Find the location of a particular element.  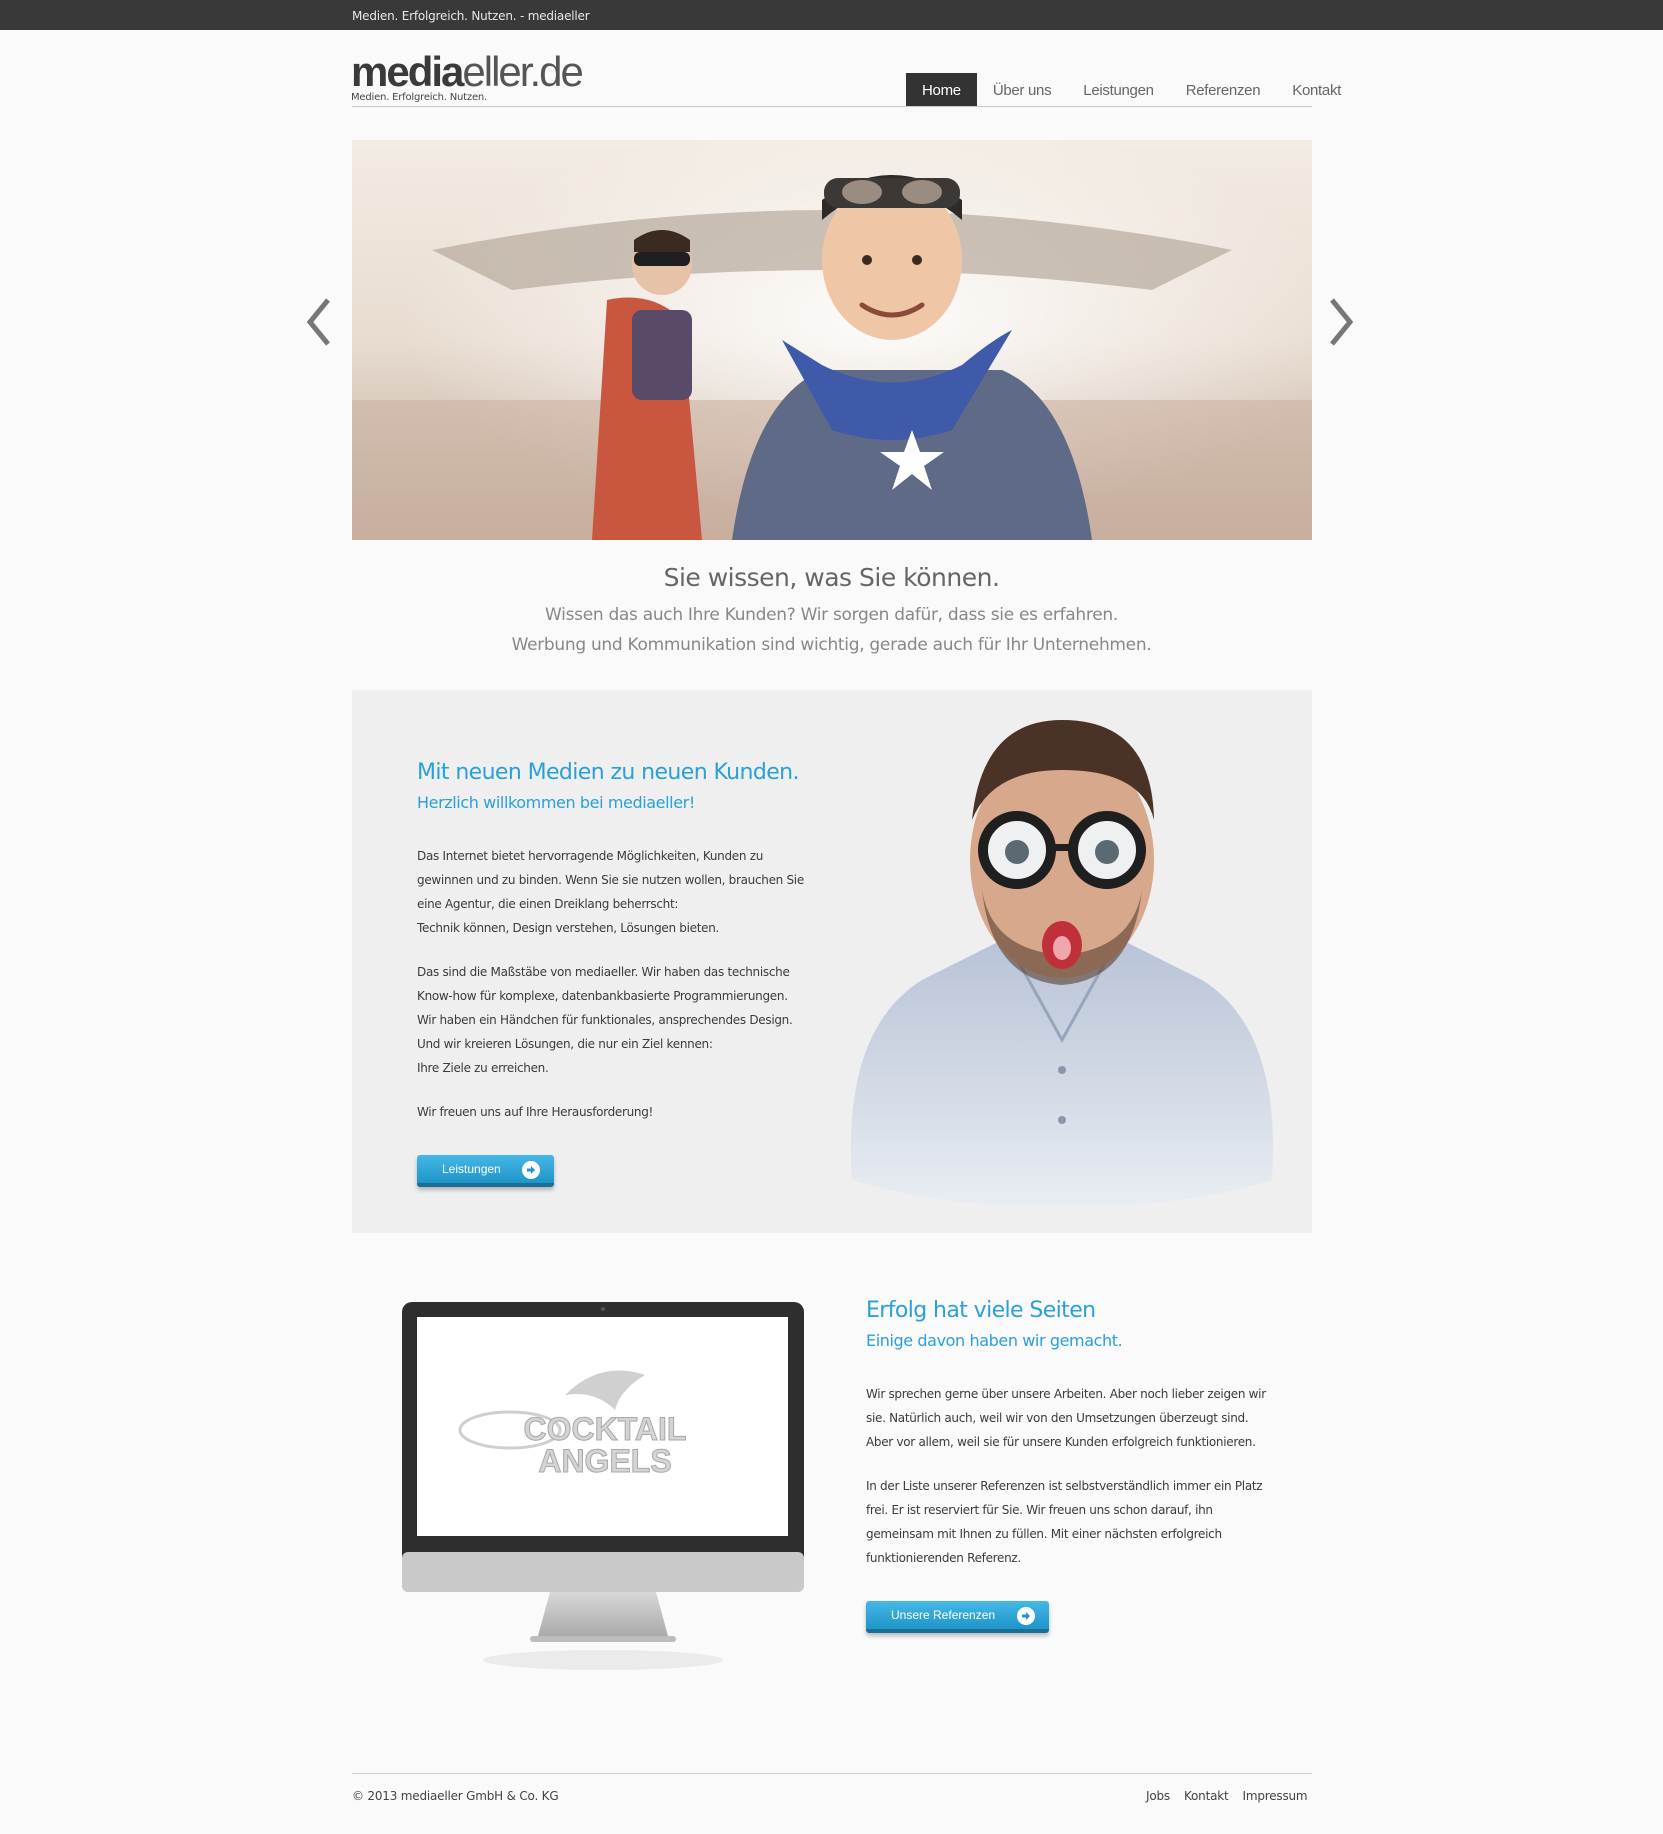

button-label: Leistungen is located at coordinates (471, 1169).